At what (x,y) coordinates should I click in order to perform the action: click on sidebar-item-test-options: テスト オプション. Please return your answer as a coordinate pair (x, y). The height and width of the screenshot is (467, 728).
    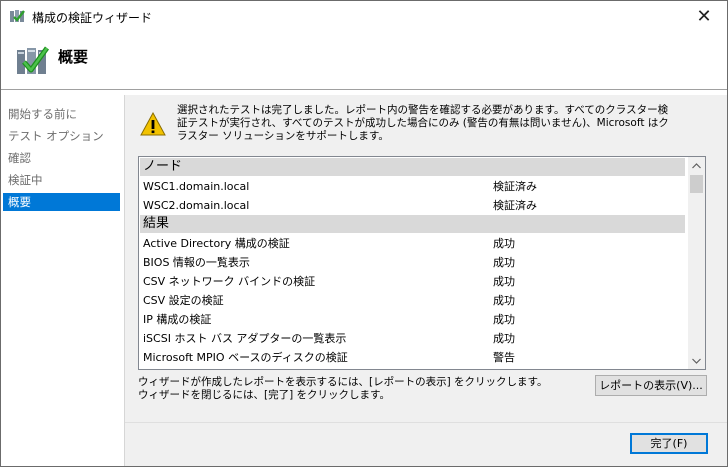
    Looking at the image, I should click on (61, 136).